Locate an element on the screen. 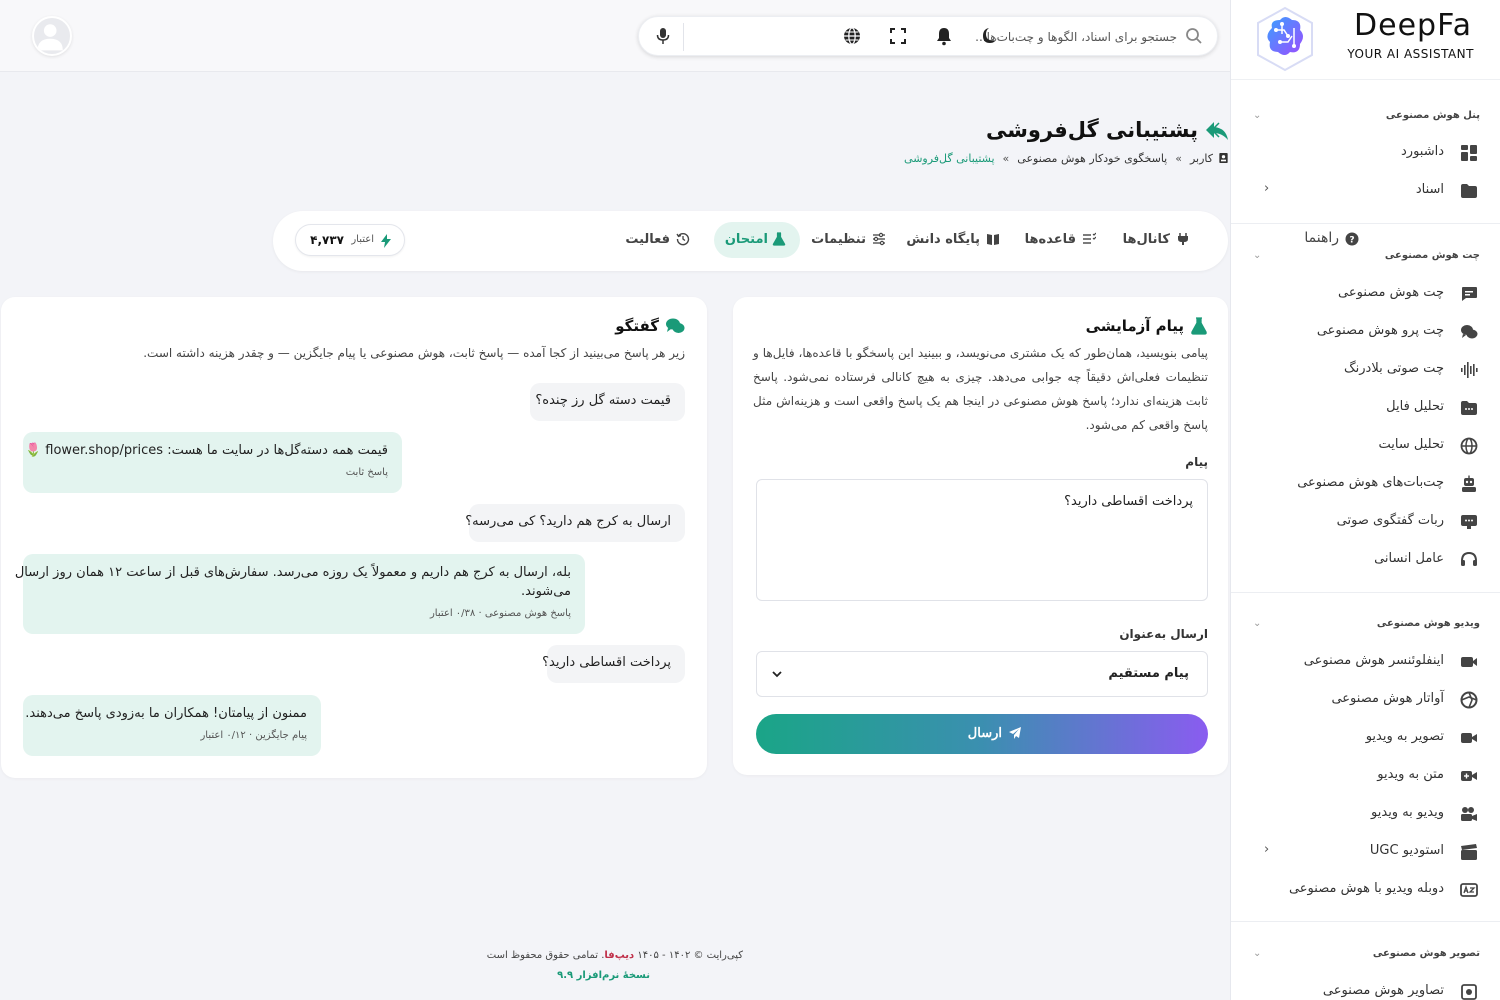  sidebar-item-dashboard: داشبورد is located at coordinates (1365, 153).